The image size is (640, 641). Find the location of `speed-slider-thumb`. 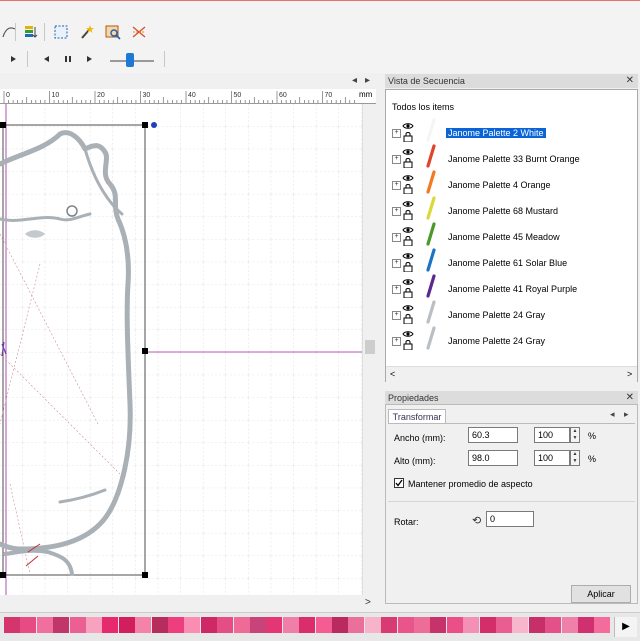

speed-slider-thumb is located at coordinates (130, 60).